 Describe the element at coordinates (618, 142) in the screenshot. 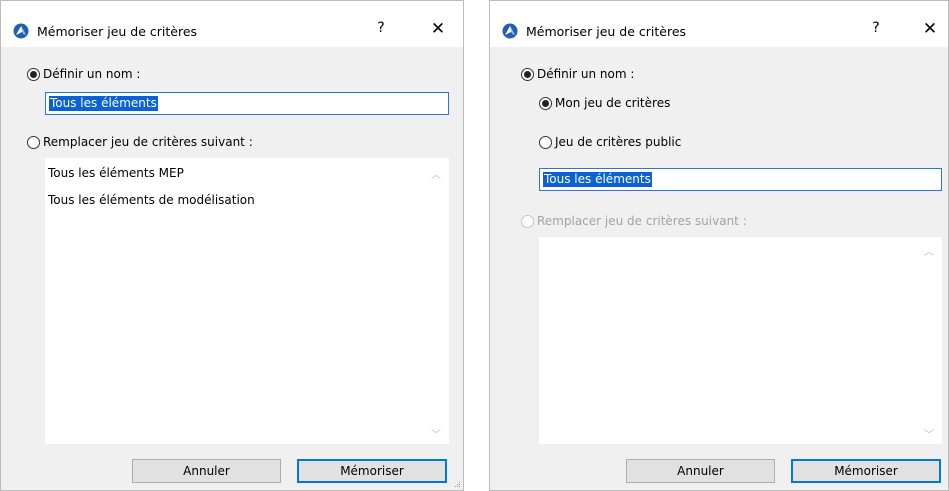

I see `public-criteria-set-label: Jeu de critères public` at that location.